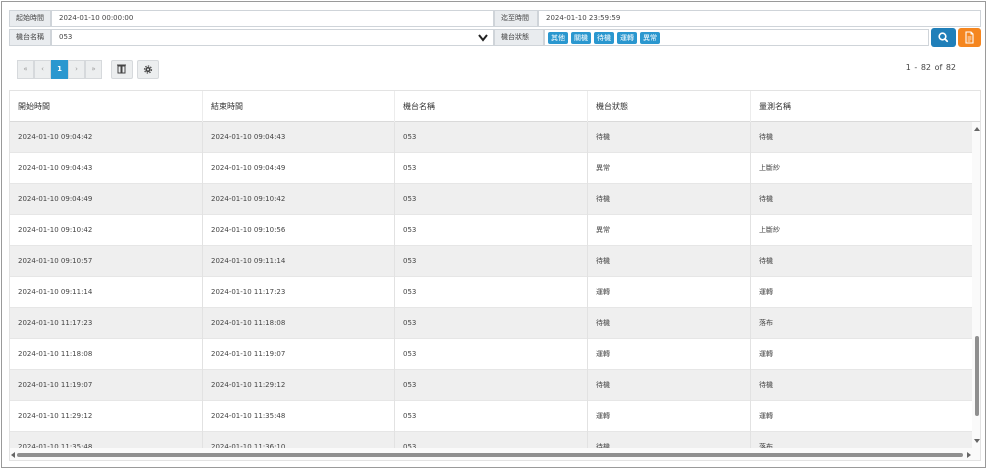 This screenshot has width=987, height=469. I want to click on column-header-machine-status: 機台狀態, so click(669, 106).